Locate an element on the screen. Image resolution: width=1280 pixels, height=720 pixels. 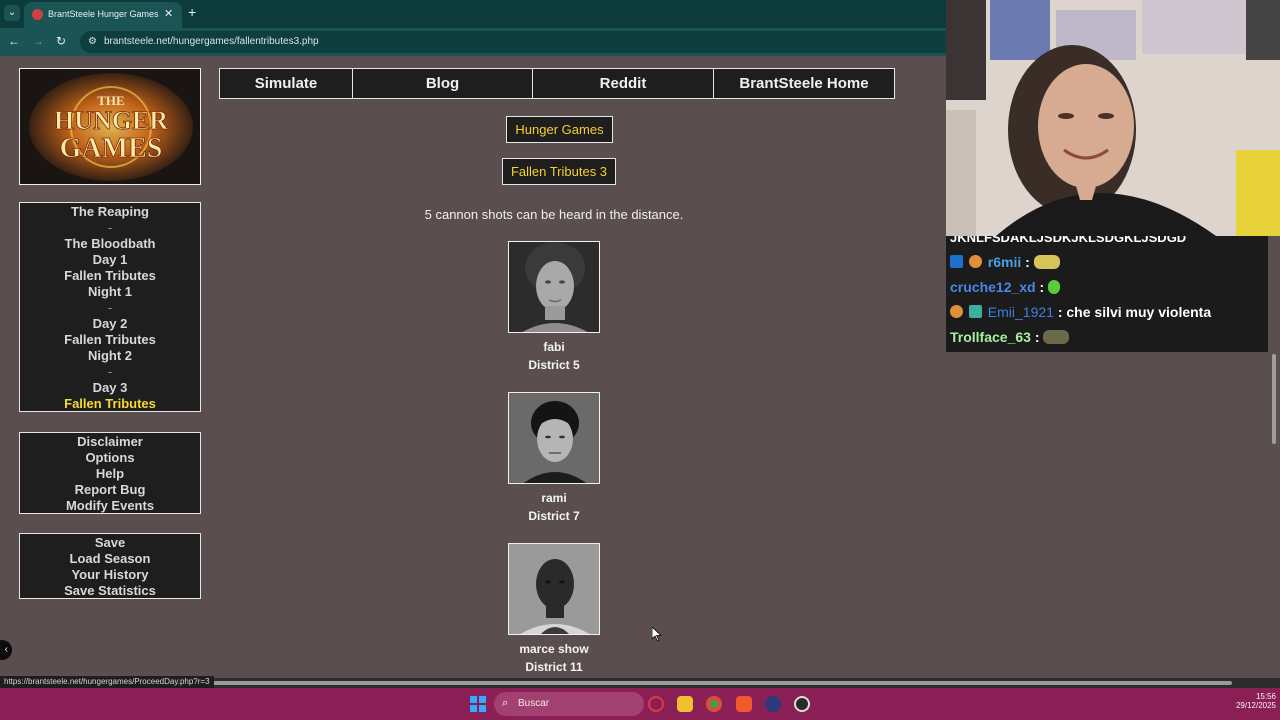
hunger-games-logo: THE HUNGER GAMES is located at coordinates (110, 126).